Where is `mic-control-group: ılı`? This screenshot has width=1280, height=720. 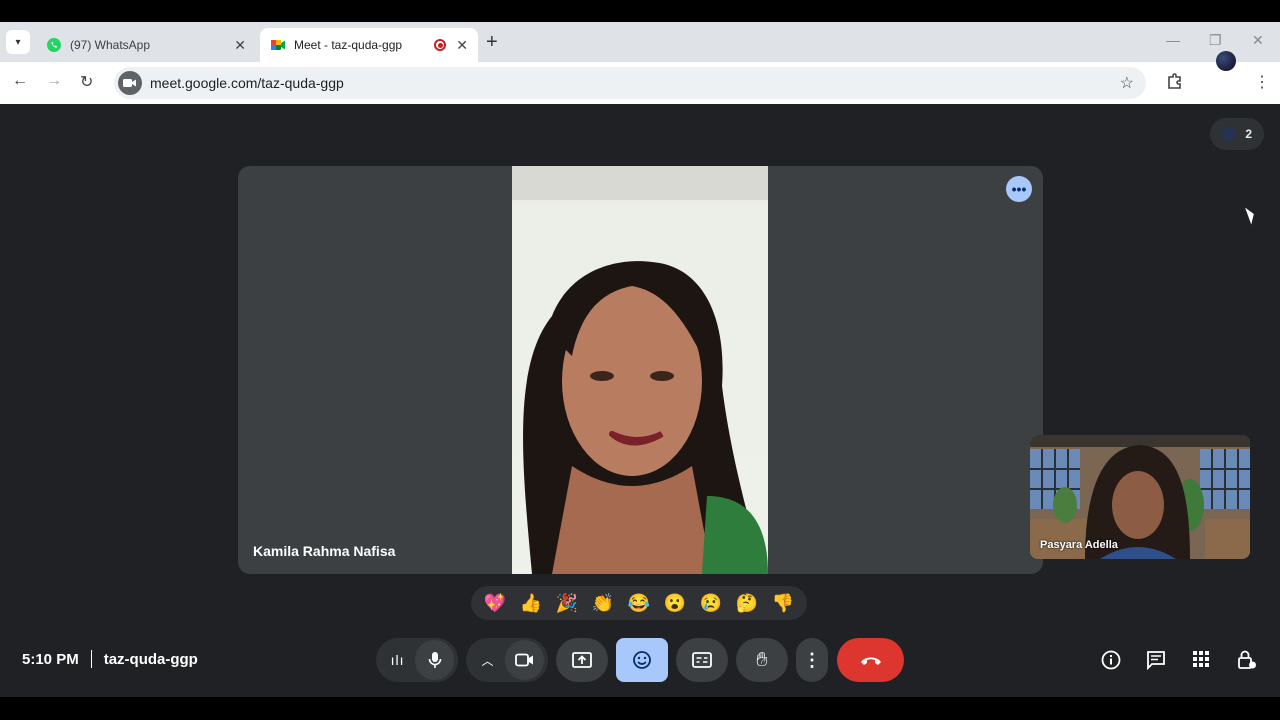 mic-control-group: ılı is located at coordinates (417, 660).